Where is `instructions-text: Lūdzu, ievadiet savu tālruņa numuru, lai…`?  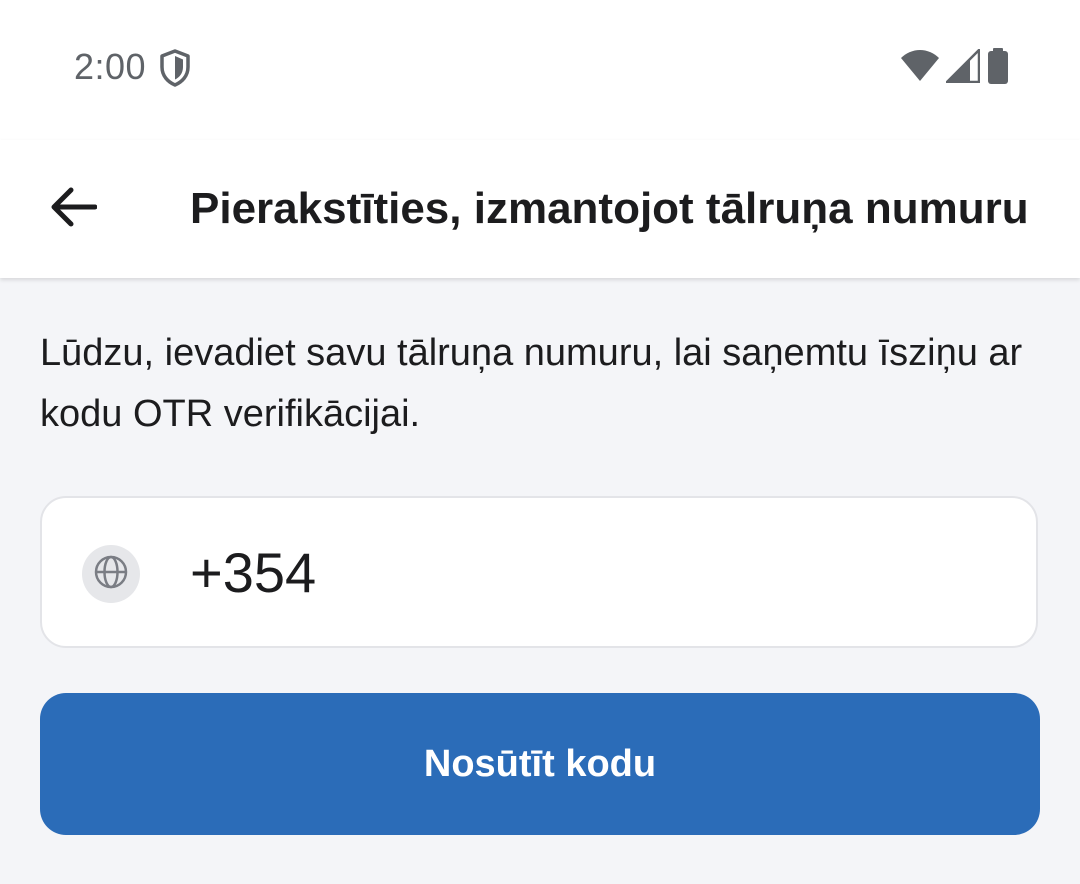
instructions-text: Lūdzu, ievadiet savu tālruņa numuru, lai… is located at coordinates (531, 383).